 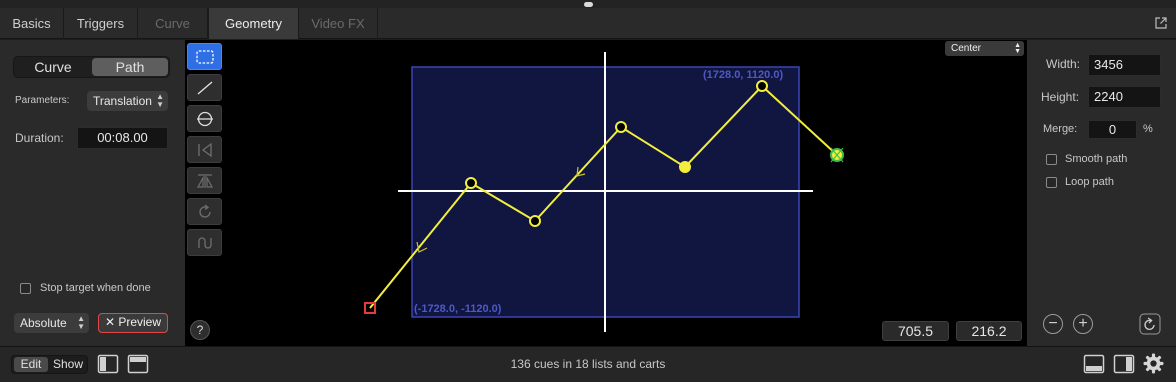 I want to click on loop-path-label: Loop path, so click(x=1089, y=182).